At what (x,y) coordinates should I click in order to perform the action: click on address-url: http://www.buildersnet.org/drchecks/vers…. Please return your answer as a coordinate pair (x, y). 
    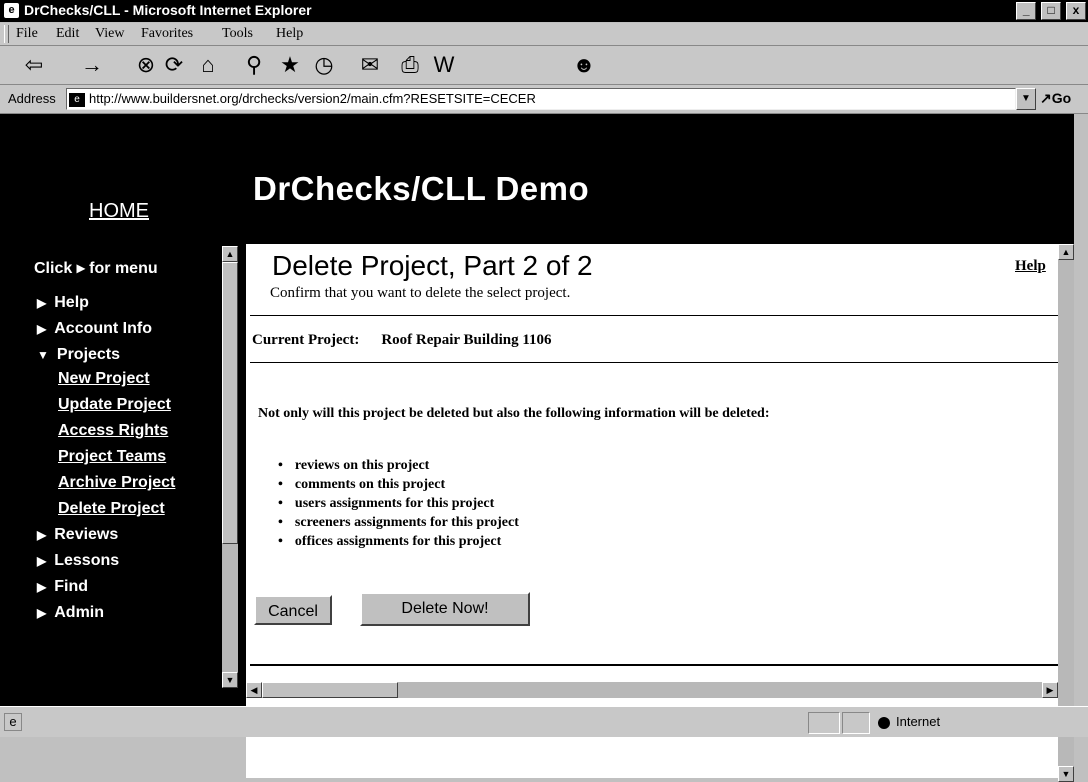
    Looking at the image, I should click on (312, 98).